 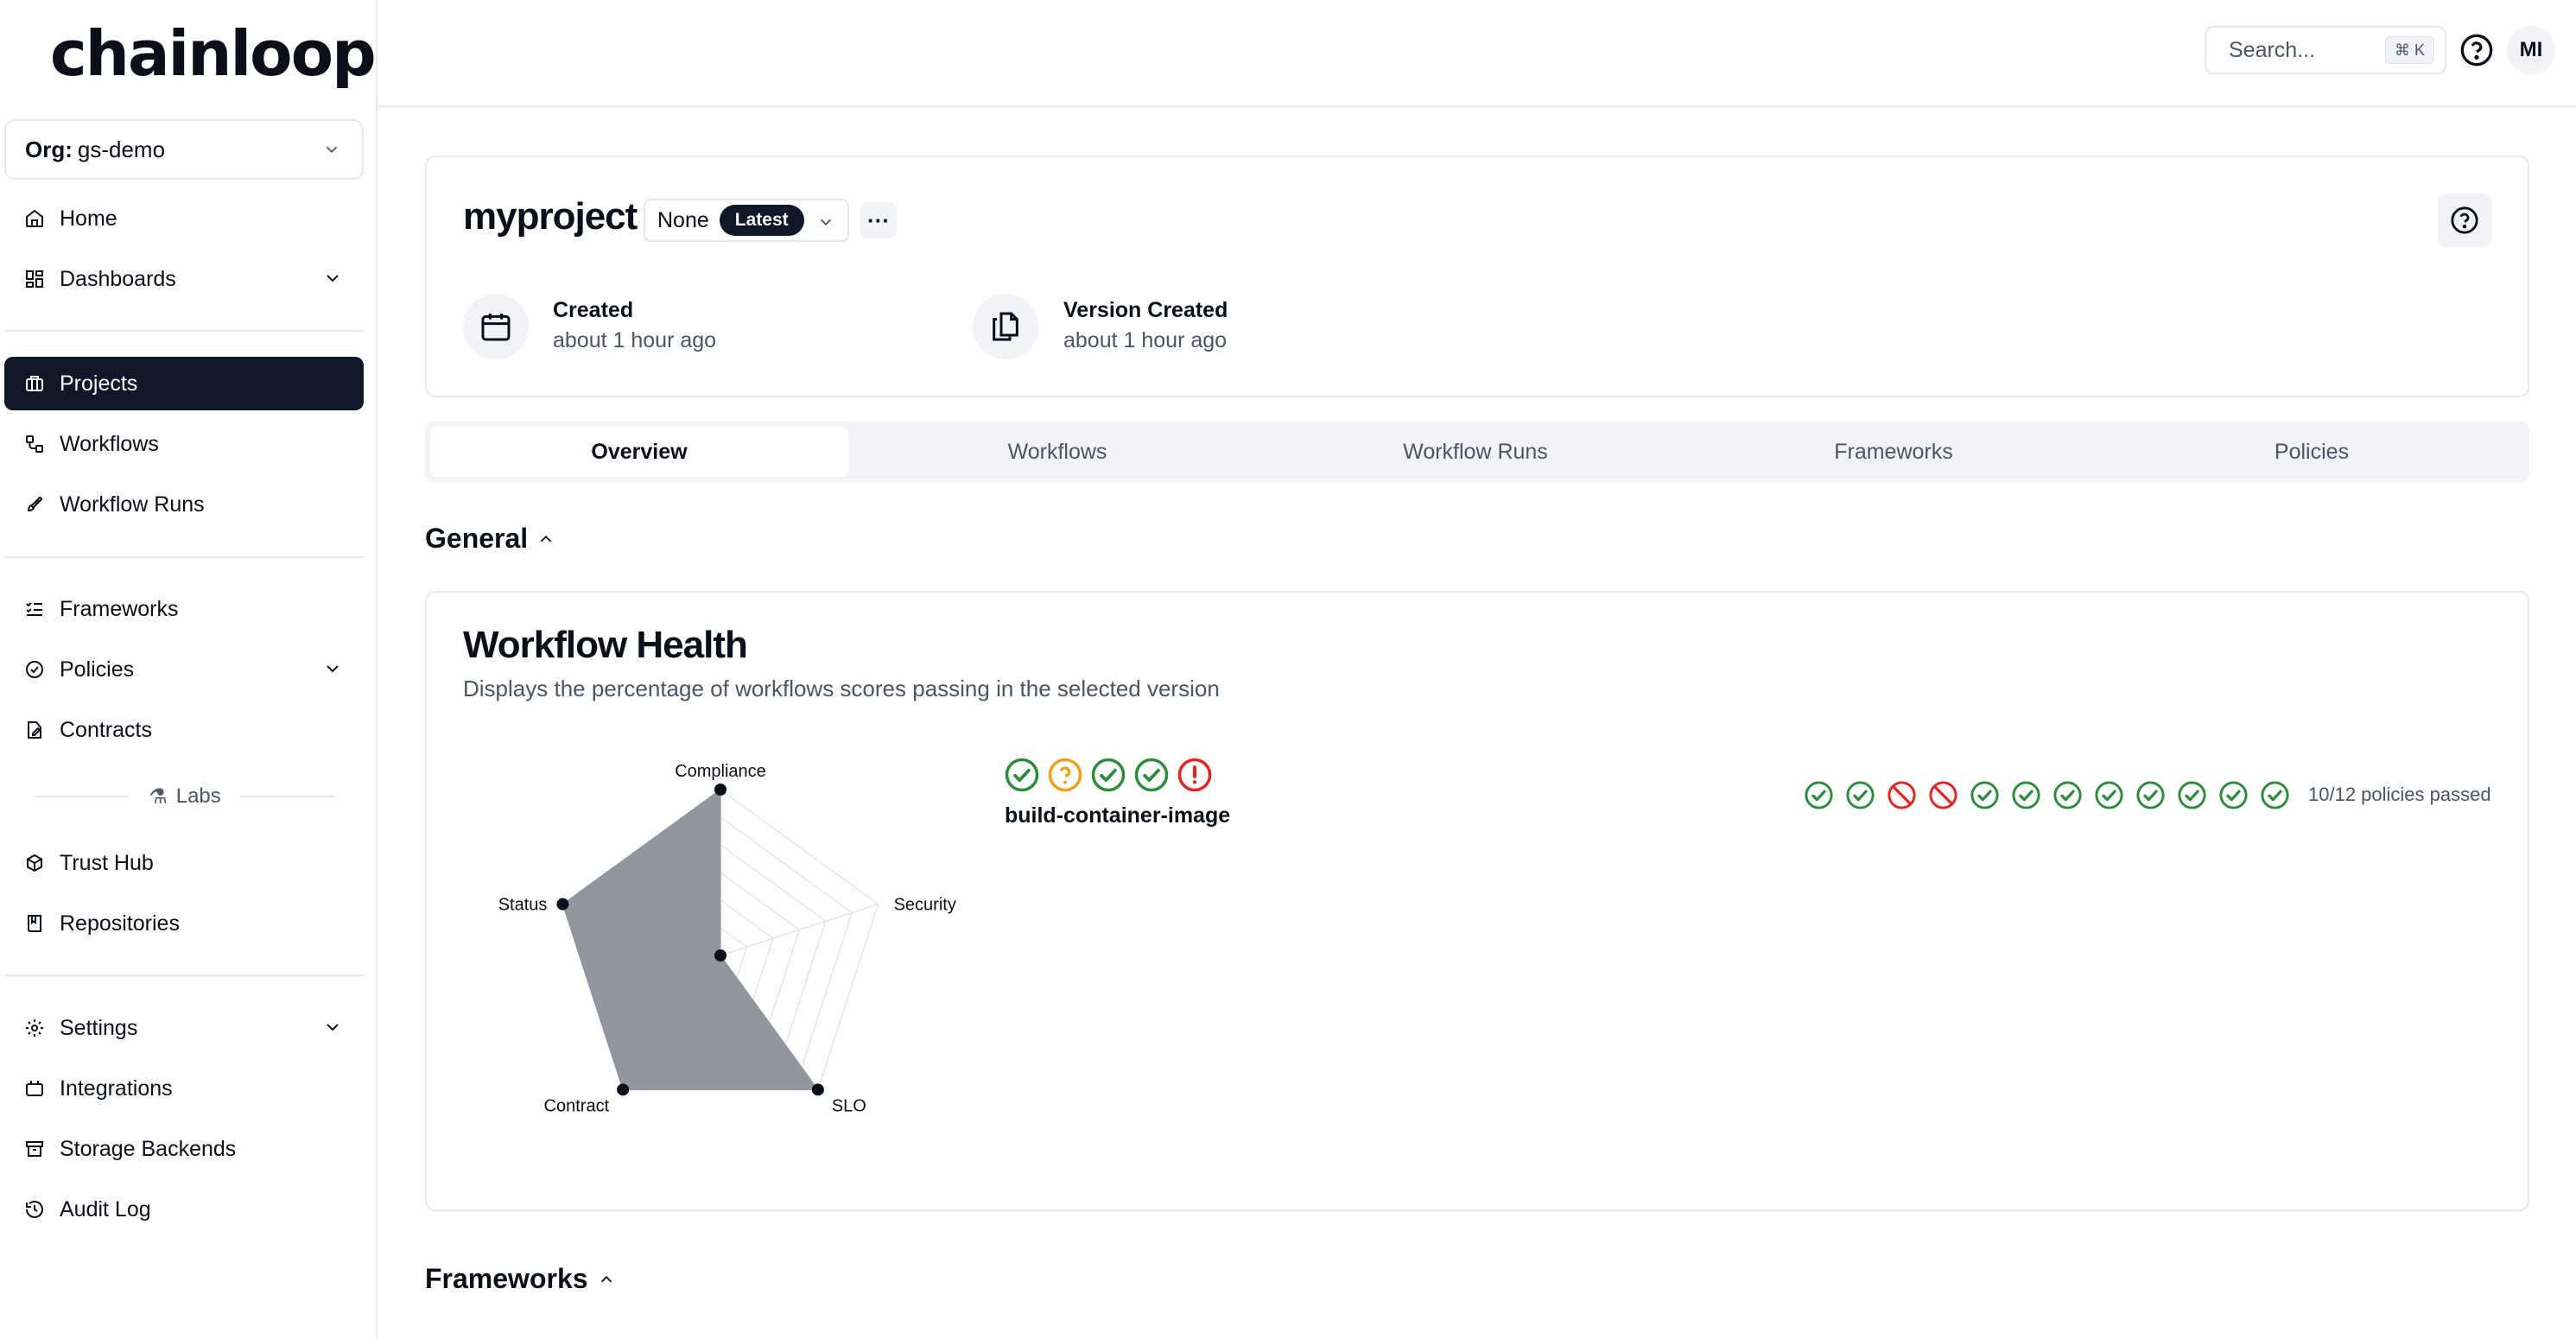 What do you see at coordinates (520, 1279) in the screenshot?
I see `section-frameworks-toggle: Frameworks` at bounding box center [520, 1279].